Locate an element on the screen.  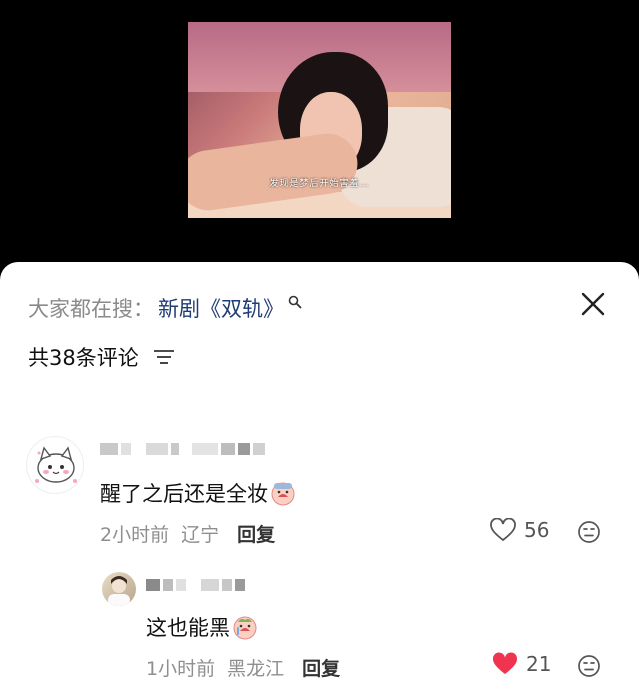
comment-location: 辽宁 is located at coordinates (200, 535).